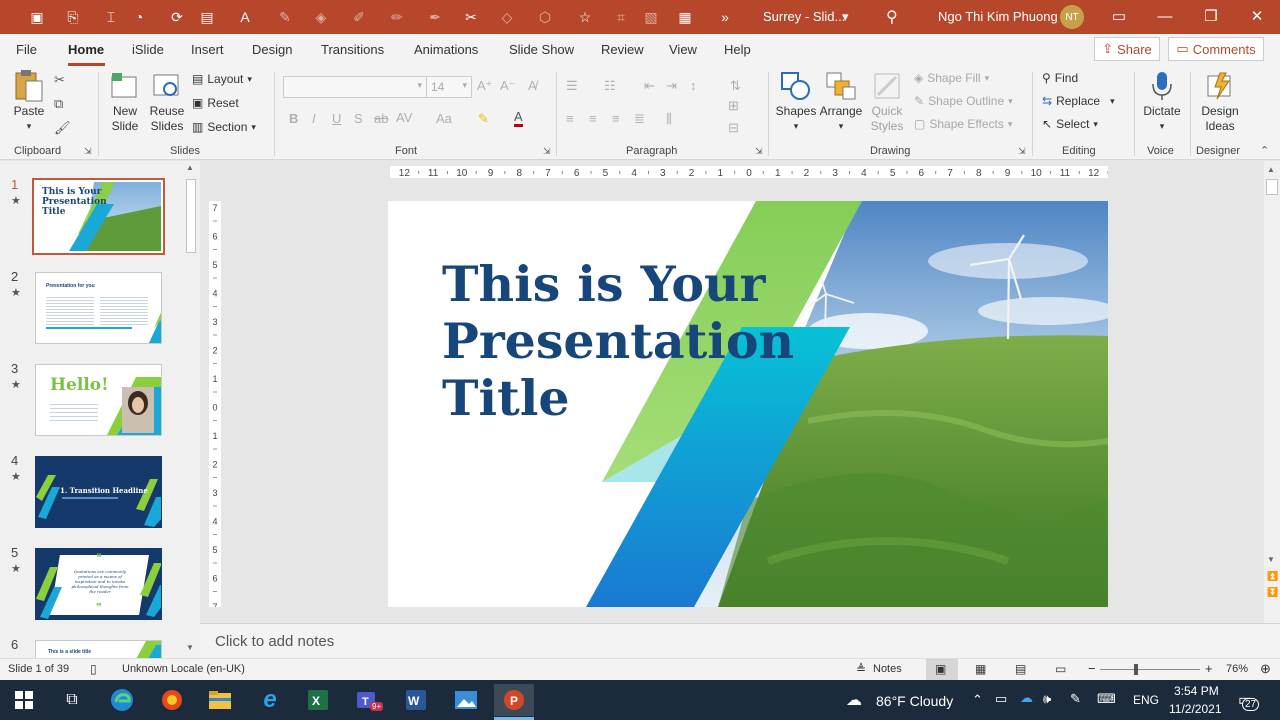 Image resolution: width=1280 pixels, height=720 pixels. I want to click on dialog-launcher-icon: ⇲, so click(759, 151).